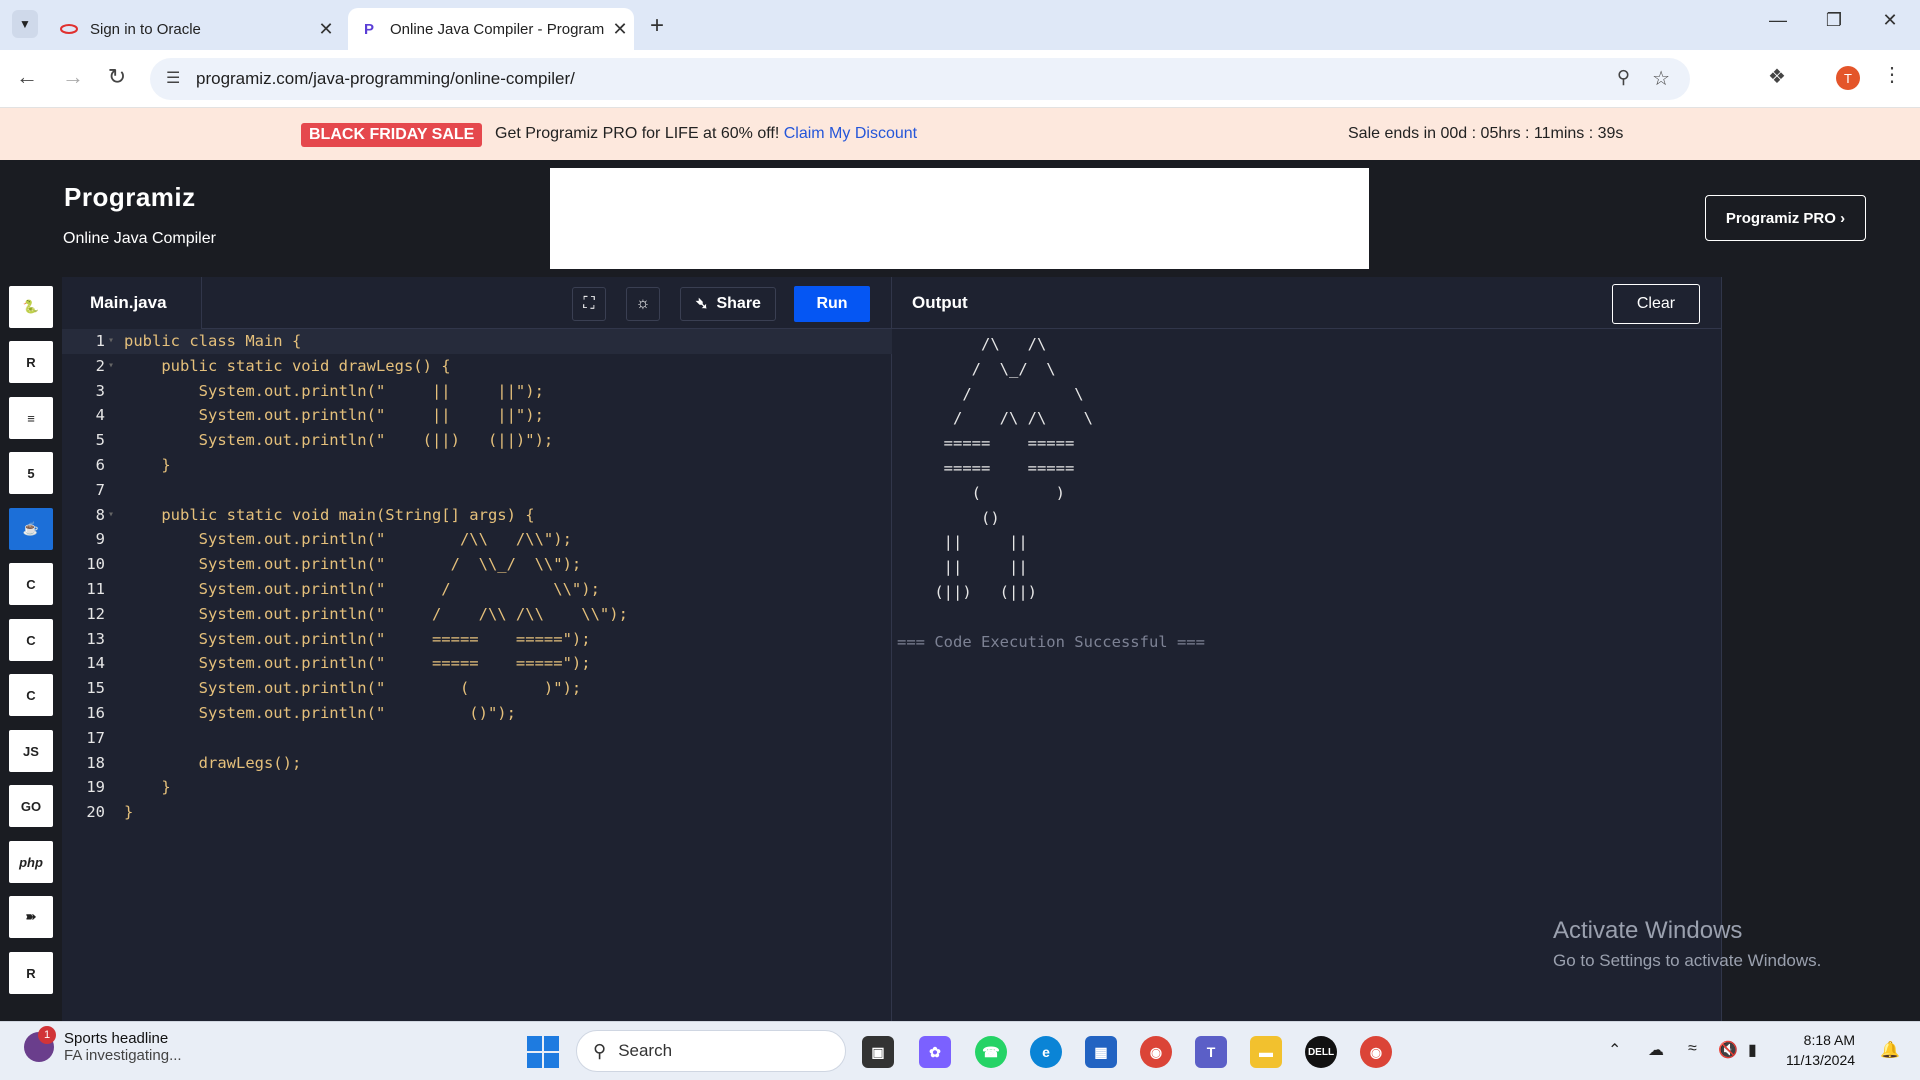 This screenshot has width=1920, height=1080. I want to click on system-clock: 8:18 AM 11/13/2024, so click(1820, 1050).